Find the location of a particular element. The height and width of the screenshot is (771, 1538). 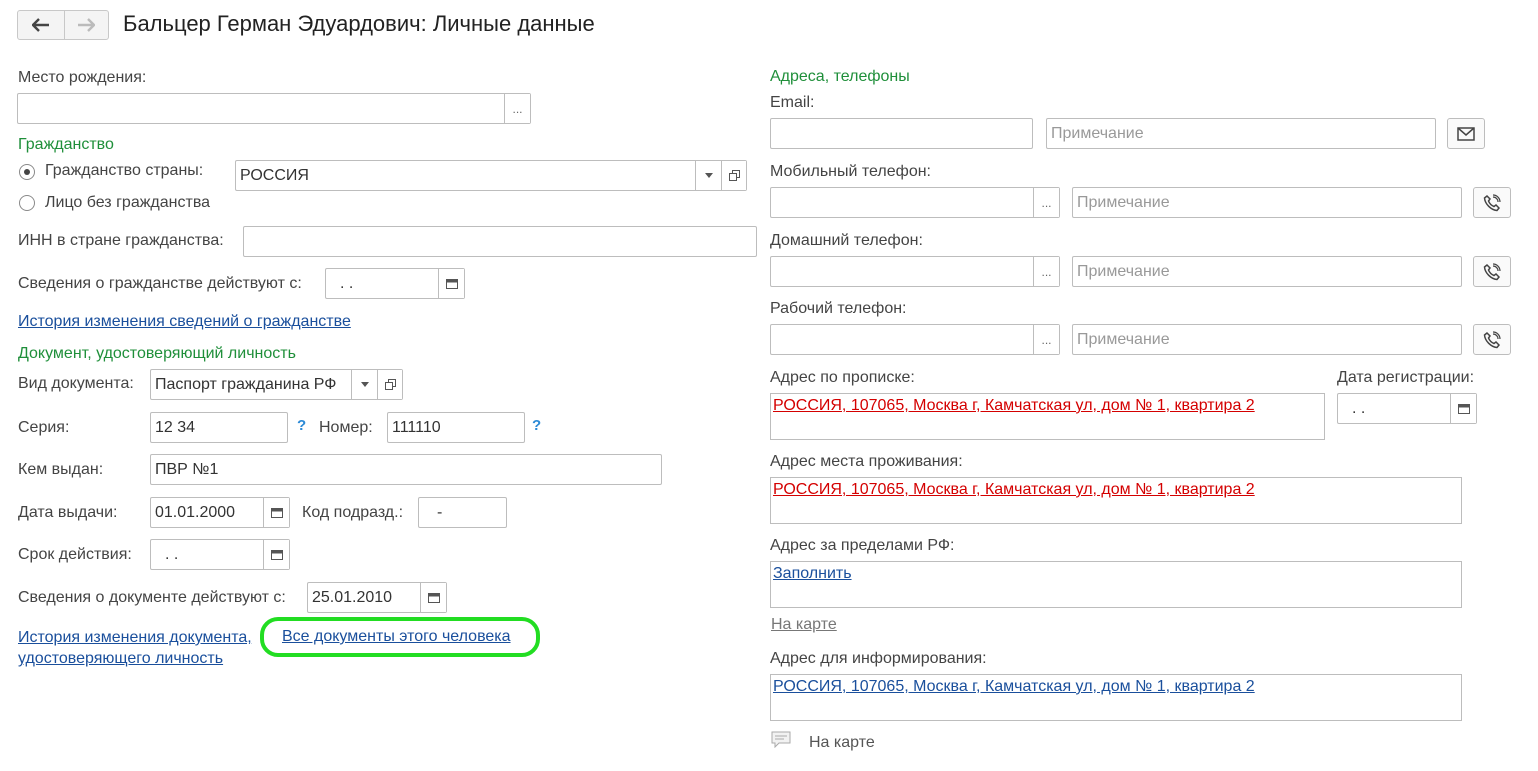

number-input: 111110 is located at coordinates (456, 427).